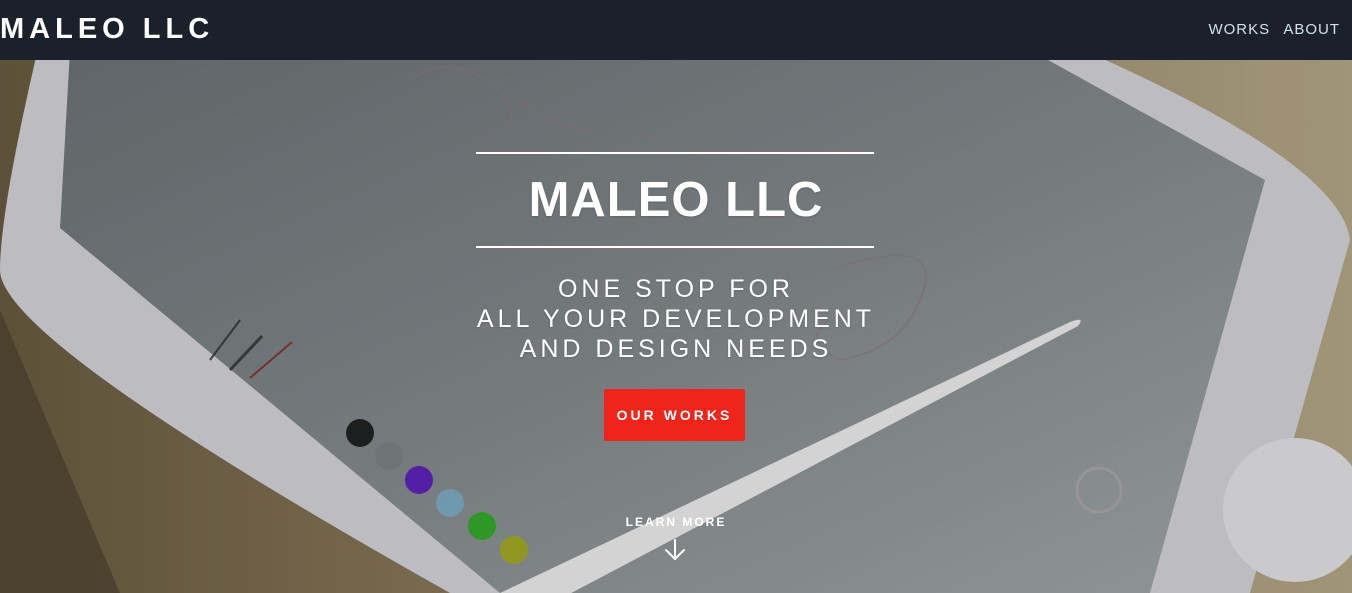 This screenshot has height=593, width=1352. I want to click on title-rule-top, so click(675, 153).